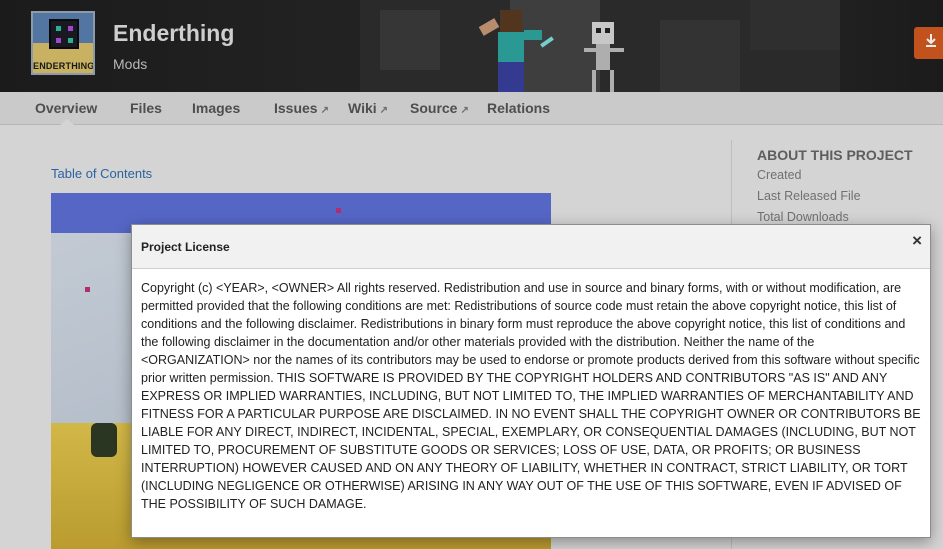 The width and height of the screenshot is (943, 549). Describe the element at coordinates (917, 241) in the screenshot. I see `close-icon: ×` at that location.